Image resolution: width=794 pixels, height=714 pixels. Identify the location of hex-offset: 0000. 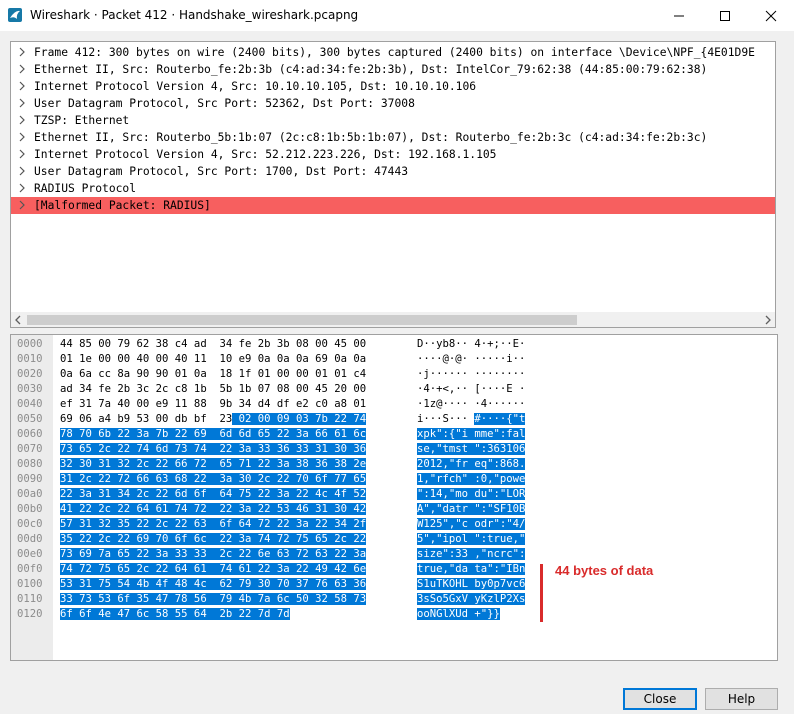
(30, 344).